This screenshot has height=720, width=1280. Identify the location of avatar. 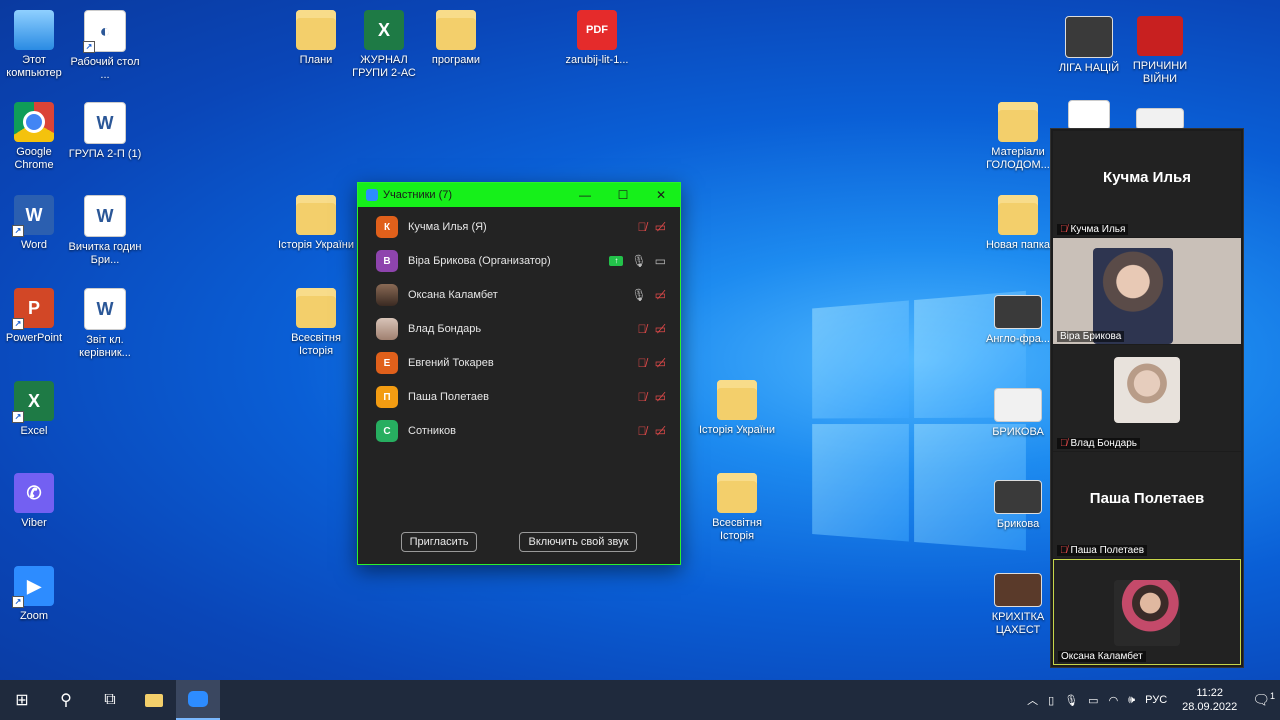
(387, 295).